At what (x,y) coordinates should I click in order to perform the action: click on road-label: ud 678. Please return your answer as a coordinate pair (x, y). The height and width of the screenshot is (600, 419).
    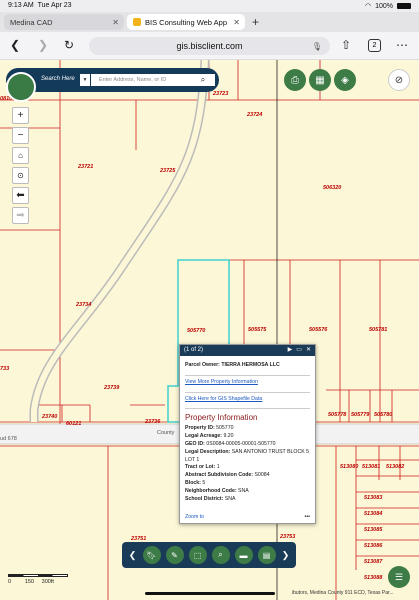
    Looking at the image, I should click on (8, 439).